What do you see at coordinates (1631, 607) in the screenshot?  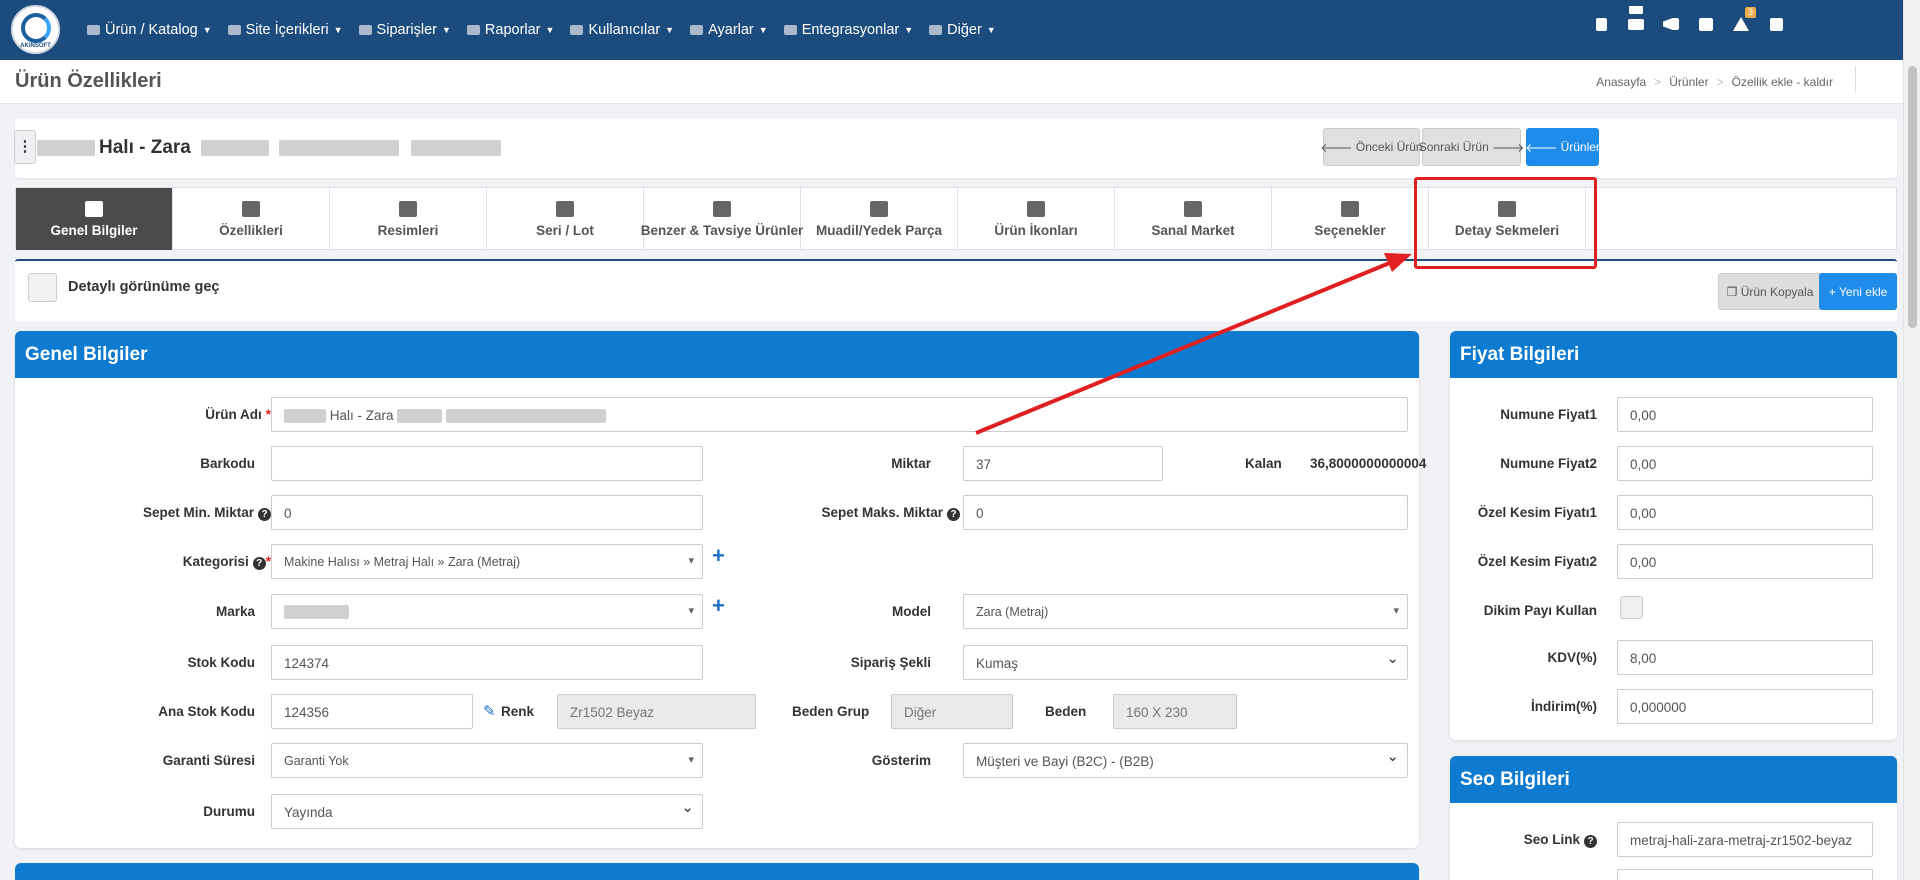 I see `sewing-allowance-checkbox` at bounding box center [1631, 607].